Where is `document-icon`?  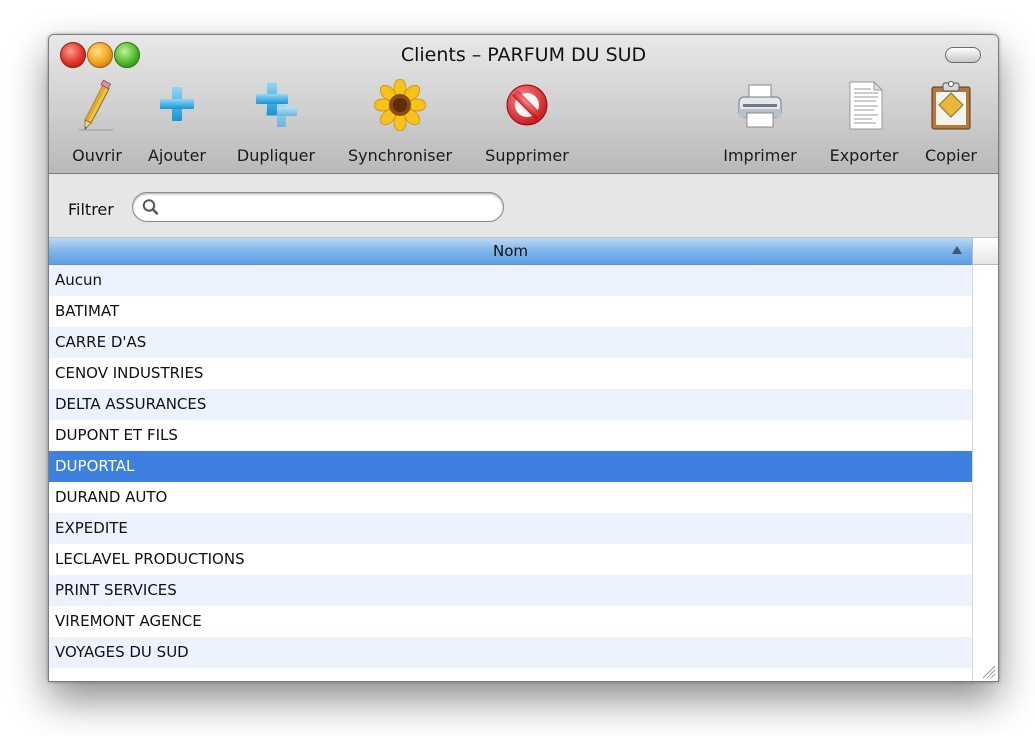
document-icon is located at coordinates (866, 105).